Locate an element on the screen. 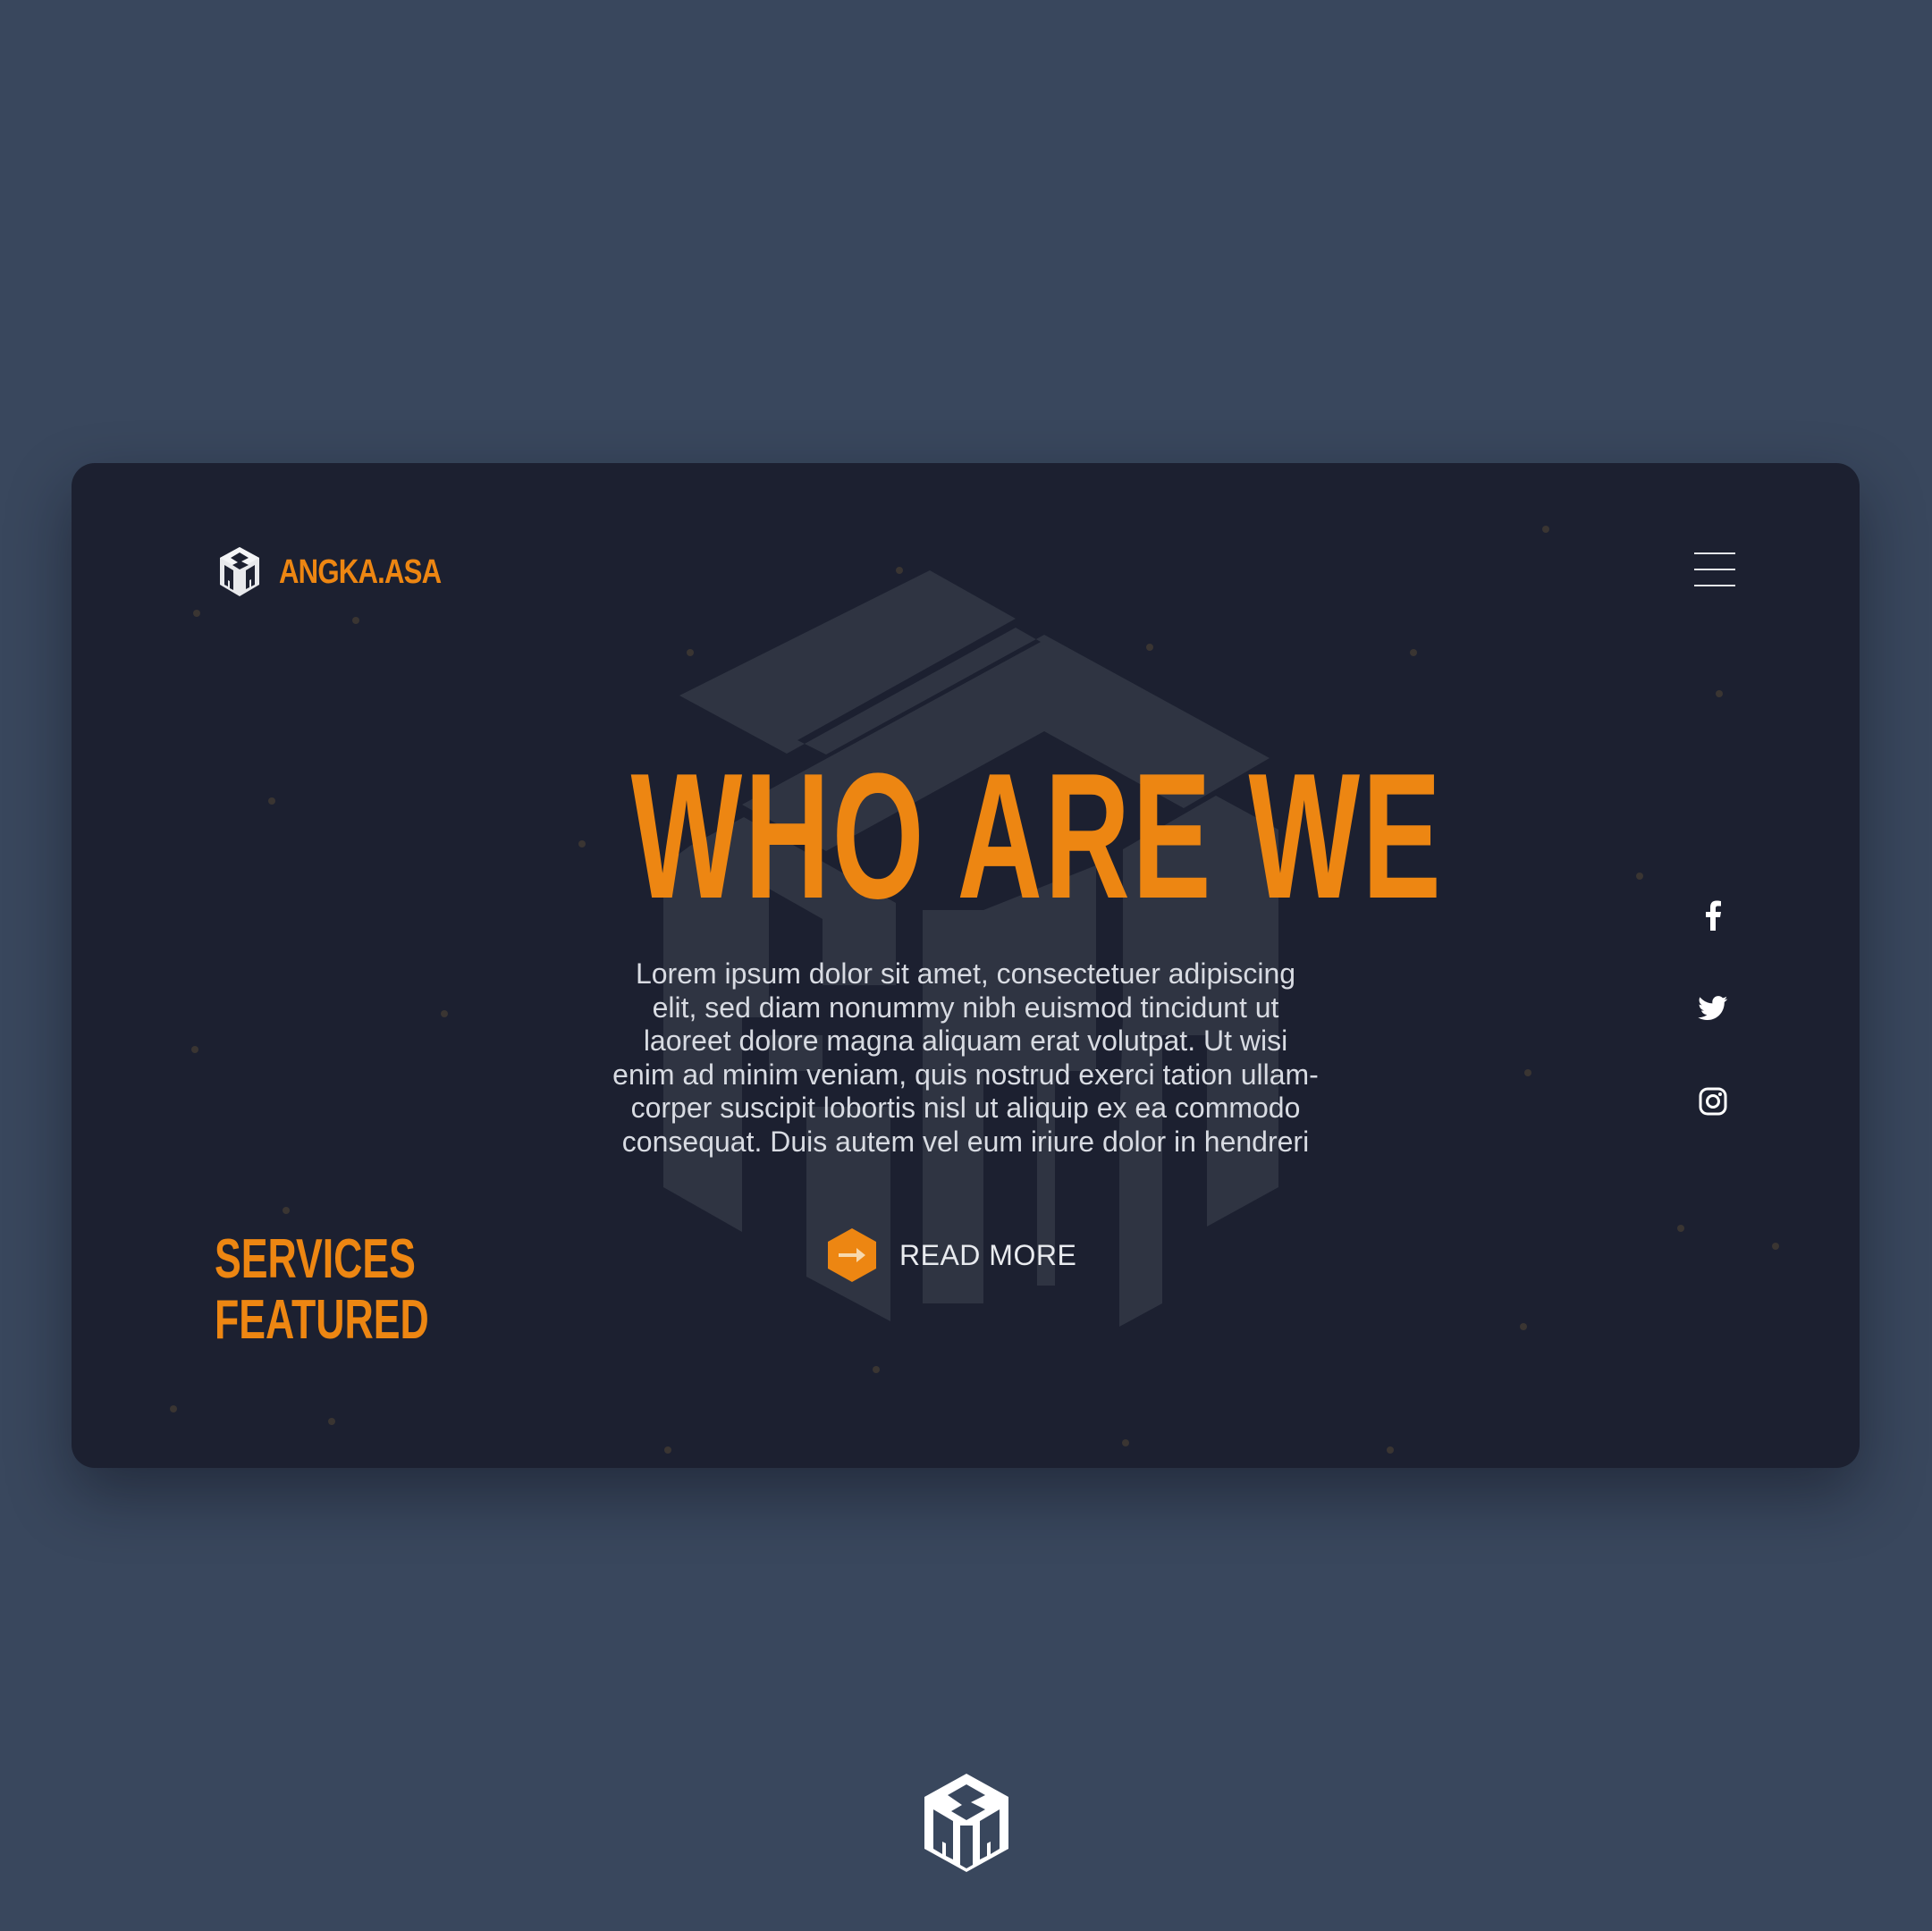 The height and width of the screenshot is (1931, 1932). instagram-icon is located at coordinates (1713, 1101).